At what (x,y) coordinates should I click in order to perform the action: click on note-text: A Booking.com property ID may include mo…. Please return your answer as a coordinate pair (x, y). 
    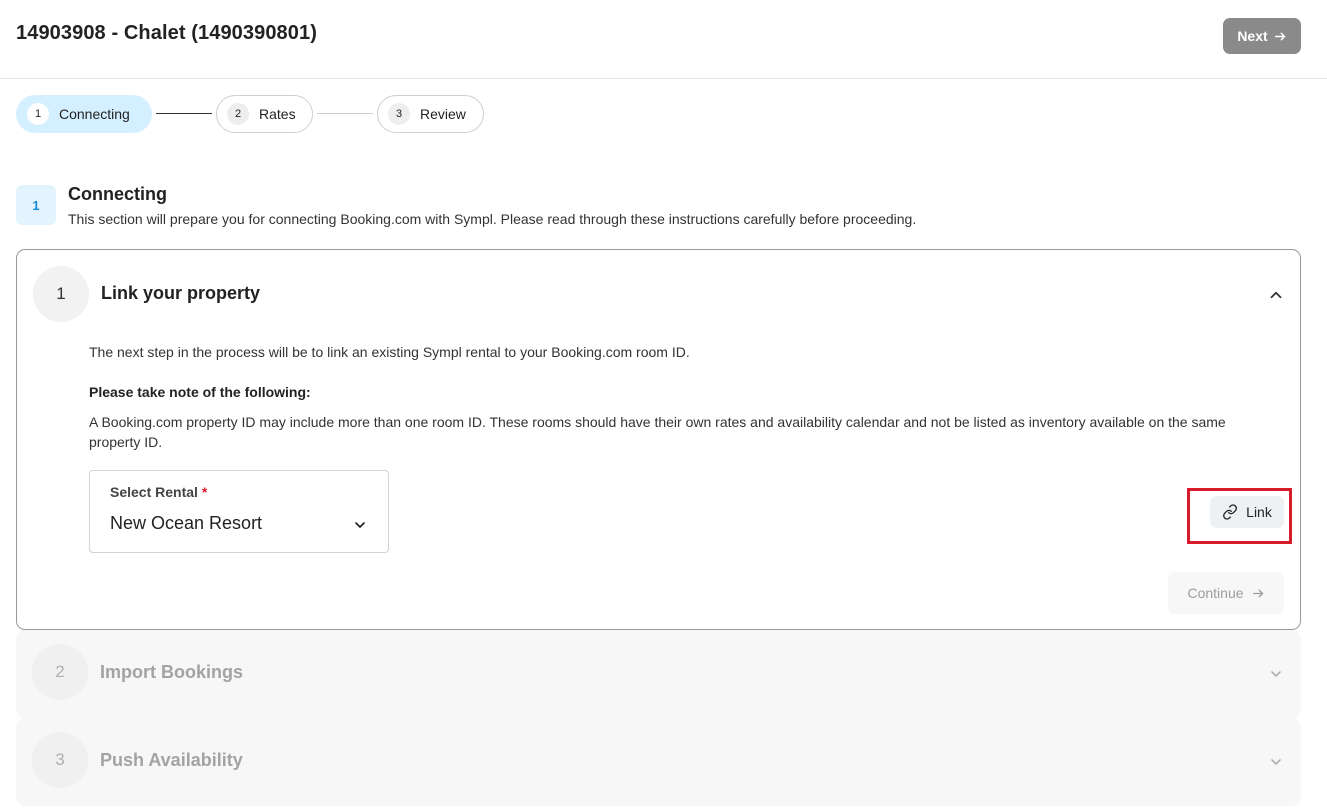
    Looking at the image, I should click on (657, 432).